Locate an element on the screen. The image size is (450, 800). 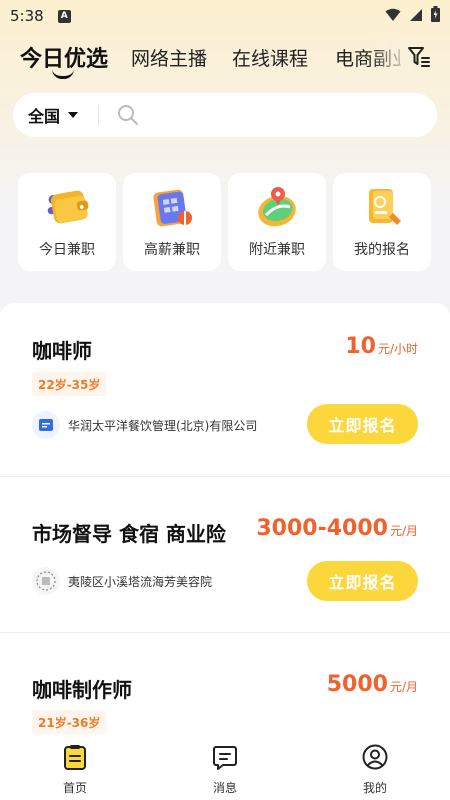
category-shortcuts: 今日兼职 高薪兼职 附近兼职 我的报名 is located at coordinates (224, 222).